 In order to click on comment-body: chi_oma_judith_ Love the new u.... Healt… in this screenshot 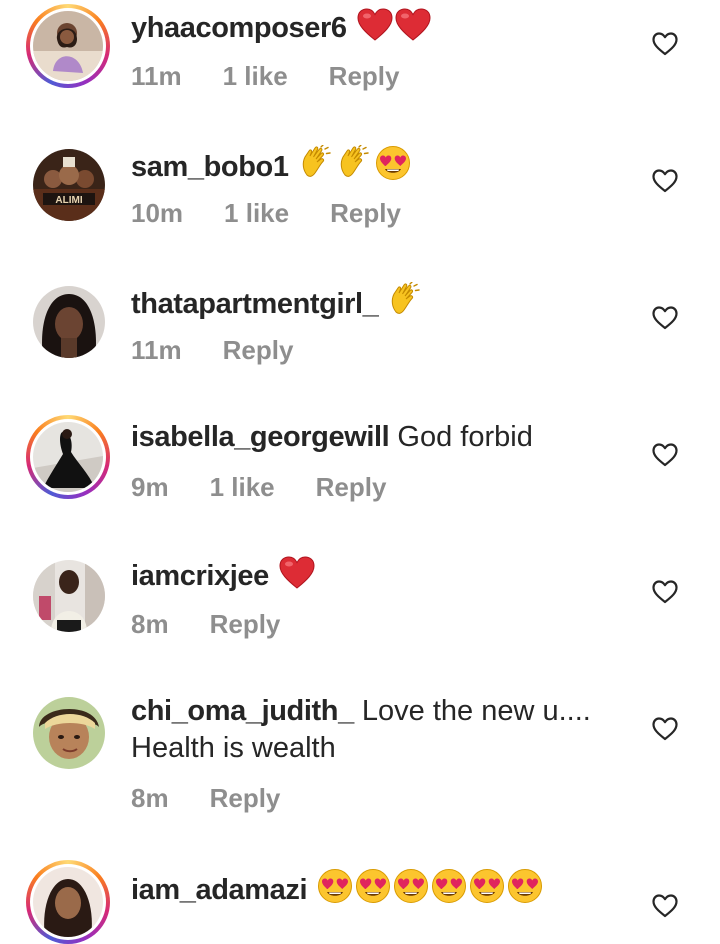, I will do `click(381, 730)`.